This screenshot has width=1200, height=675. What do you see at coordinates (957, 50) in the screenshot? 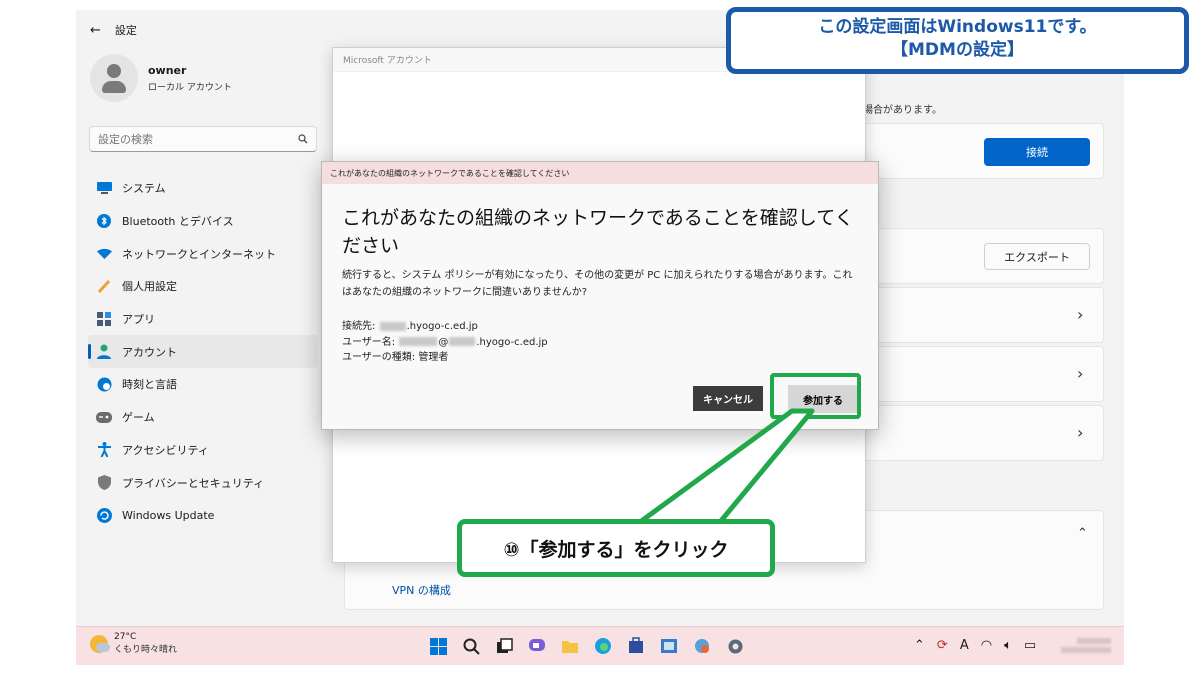
I see `note-line-2: 【MDMの設定】` at bounding box center [957, 50].